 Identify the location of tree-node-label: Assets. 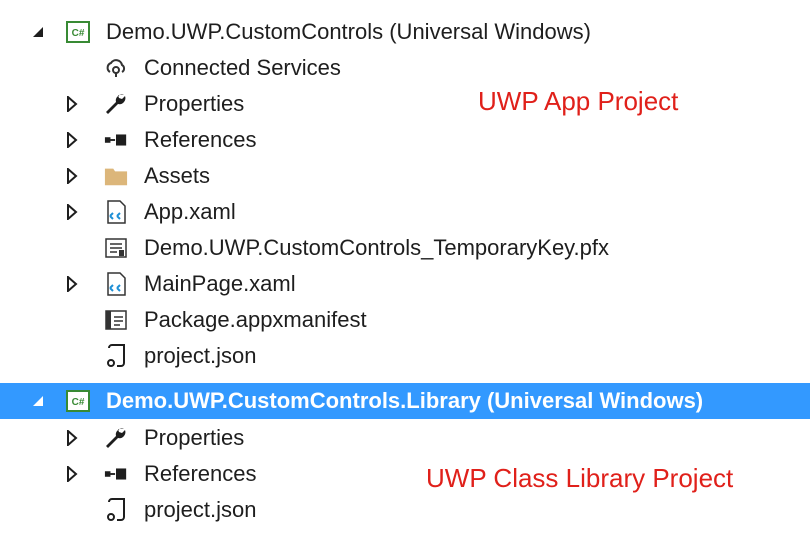
(177, 175).